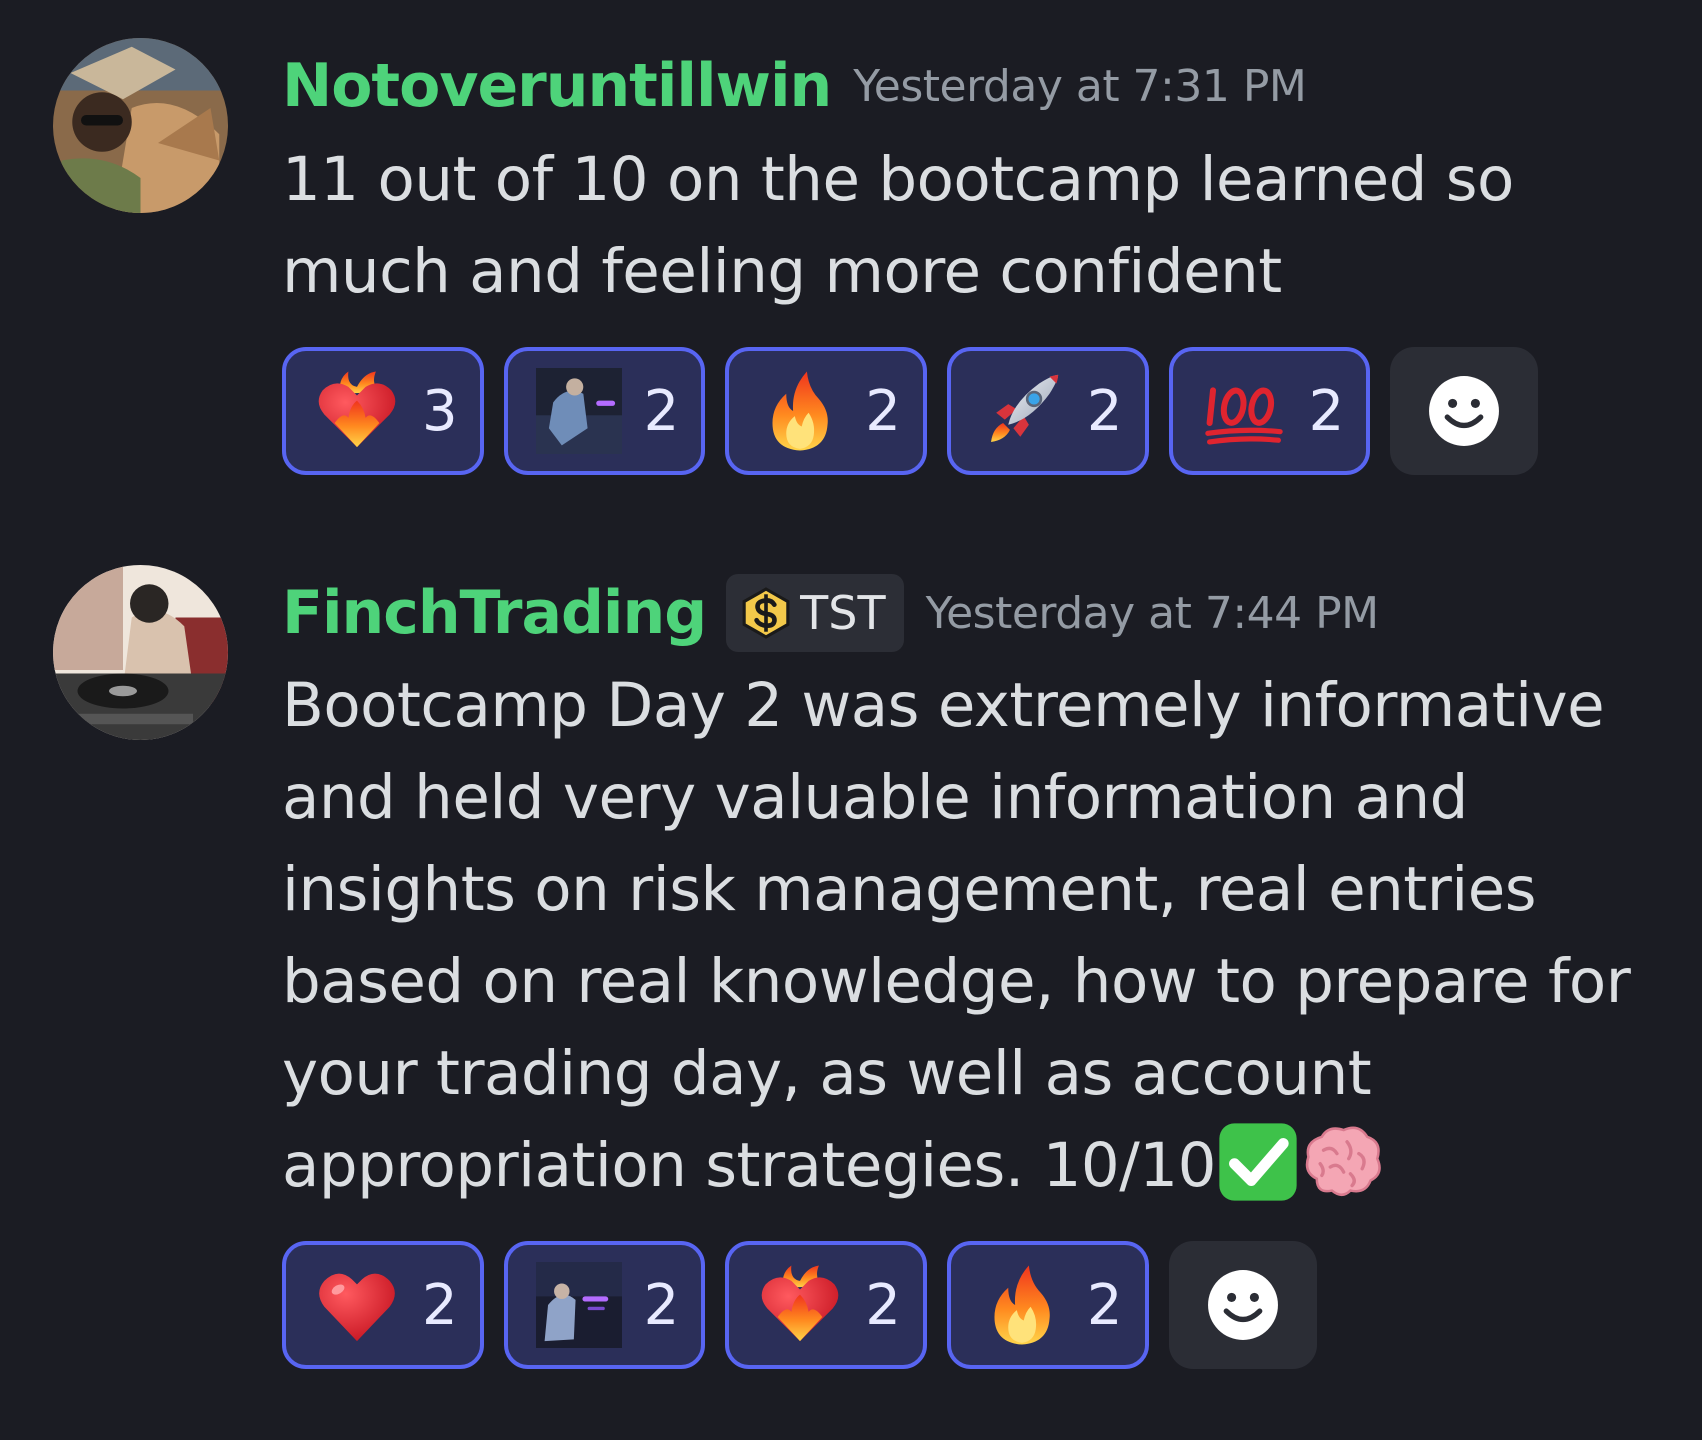  I want to click on brain-icon, so click(1342, 1162).